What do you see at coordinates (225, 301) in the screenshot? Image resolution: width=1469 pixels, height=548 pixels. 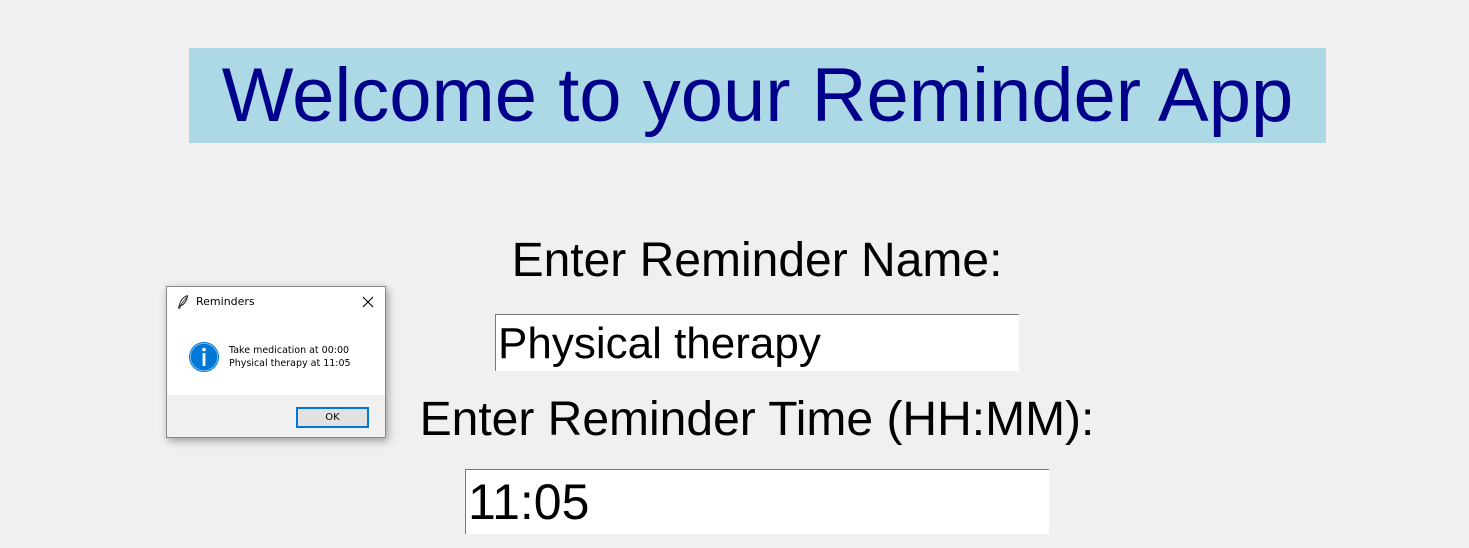 I see `message-box-title: Reminders` at bounding box center [225, 301].